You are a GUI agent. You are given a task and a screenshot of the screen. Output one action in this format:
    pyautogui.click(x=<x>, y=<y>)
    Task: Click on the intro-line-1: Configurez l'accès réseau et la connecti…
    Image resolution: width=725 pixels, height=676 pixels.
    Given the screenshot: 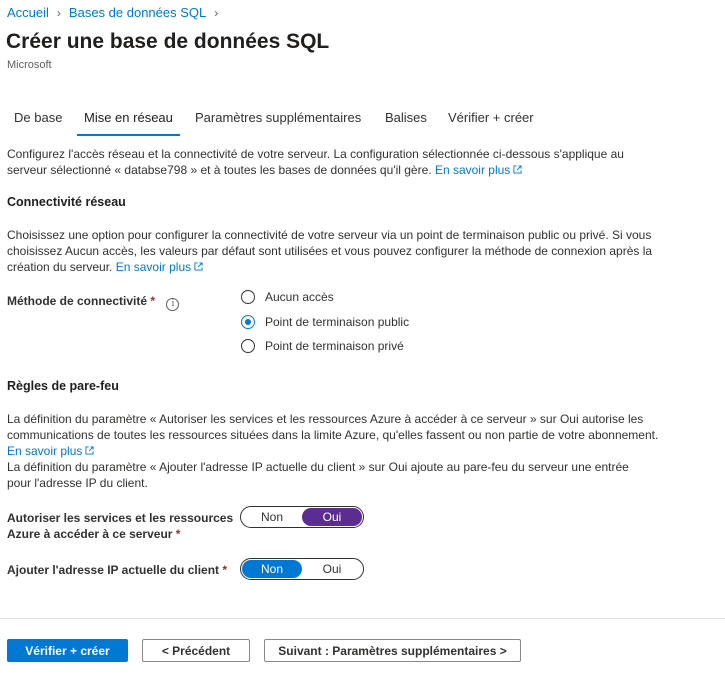 What is the action you would take?
    pyautogui.click(x=315, y=154)
    